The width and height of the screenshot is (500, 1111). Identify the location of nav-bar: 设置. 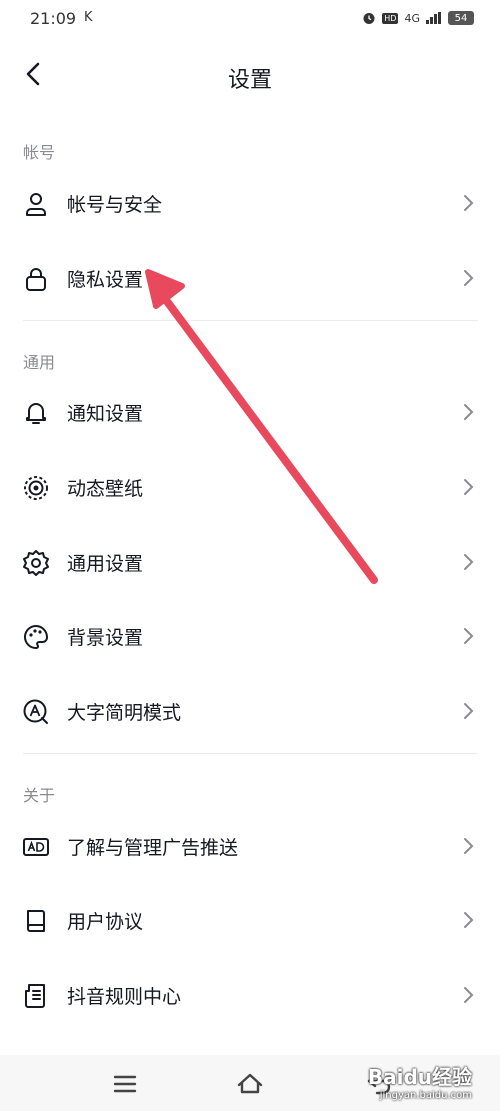
(250, 75).